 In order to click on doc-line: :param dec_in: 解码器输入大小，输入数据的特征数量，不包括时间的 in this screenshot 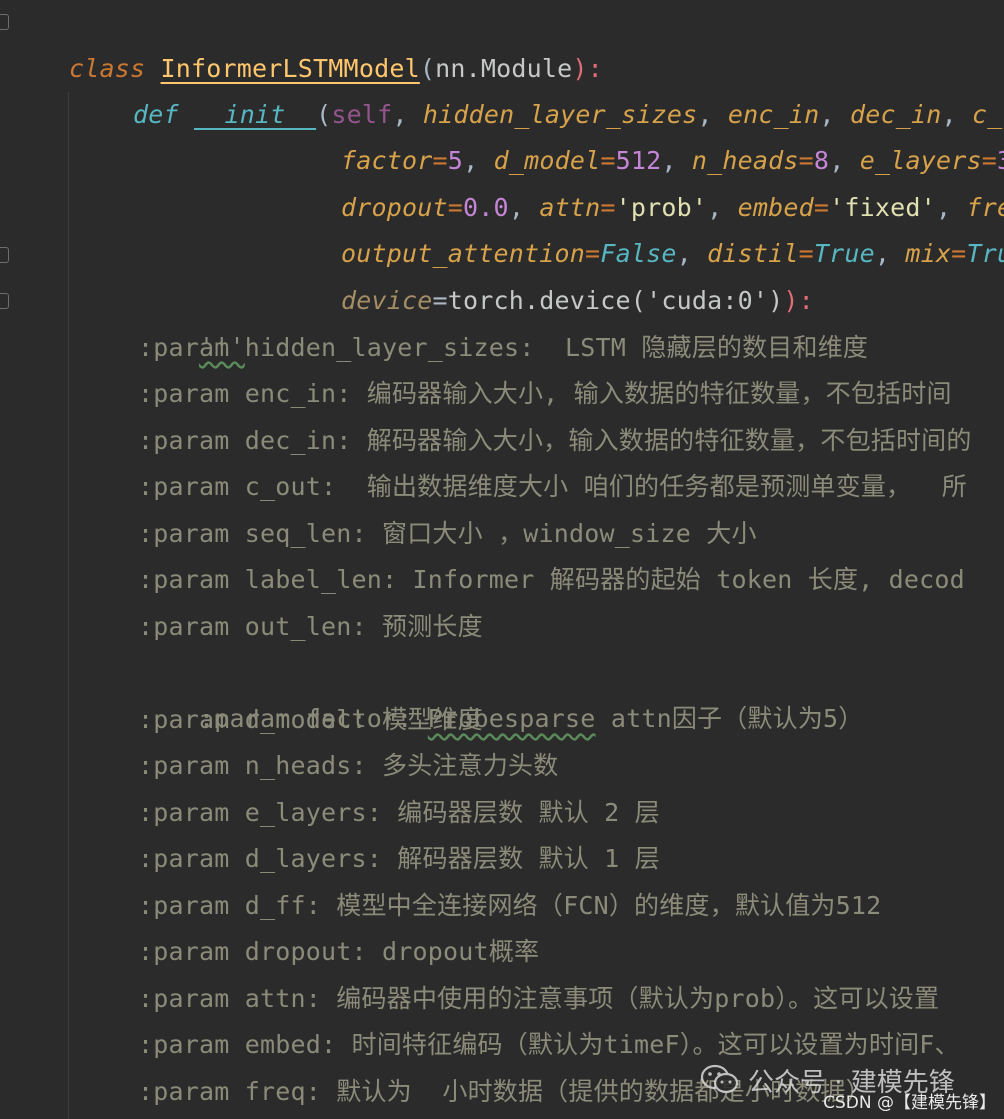, I will do `click(555, 440)`.